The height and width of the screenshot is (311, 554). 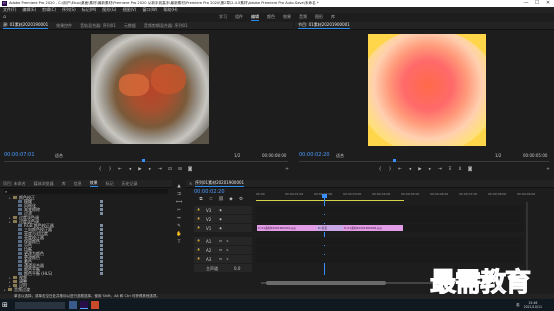 What do you see at coordinates (324, 25) in the screenshot?
I see `tab-program: 节目: 01素材20201900001` at bounding box center [324, 25].